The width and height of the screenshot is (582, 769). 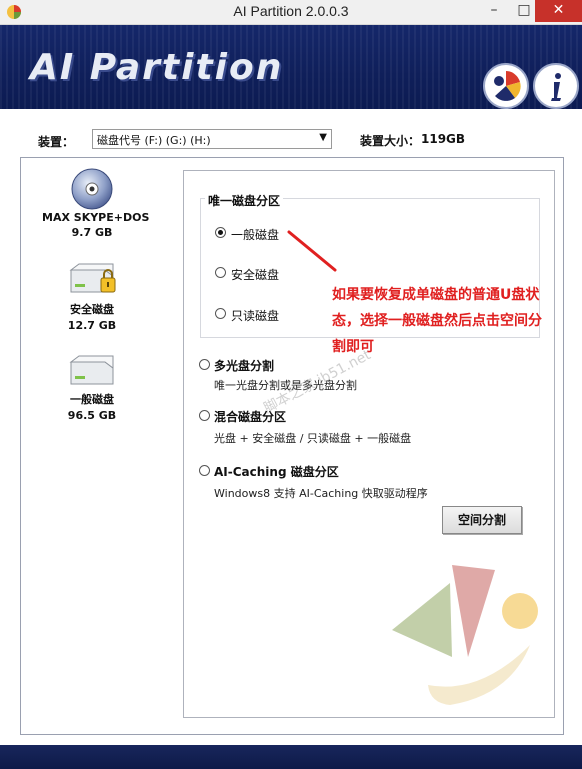 I want to click on chevron-down-icon: ▼, so click(x=323, y=137).